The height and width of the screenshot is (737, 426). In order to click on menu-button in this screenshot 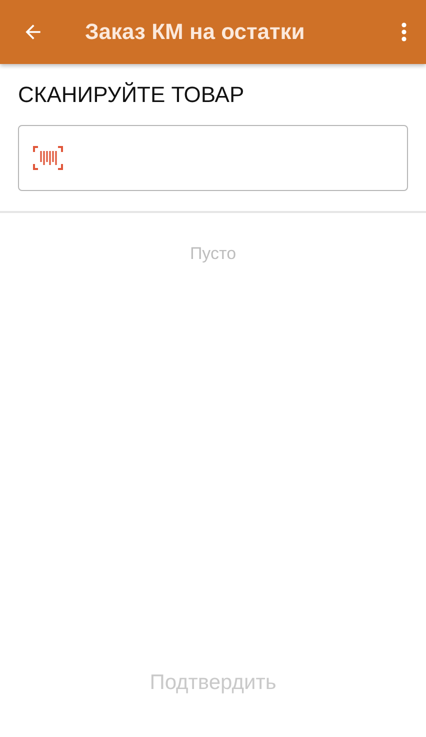, I will do `click(404, 32)`.